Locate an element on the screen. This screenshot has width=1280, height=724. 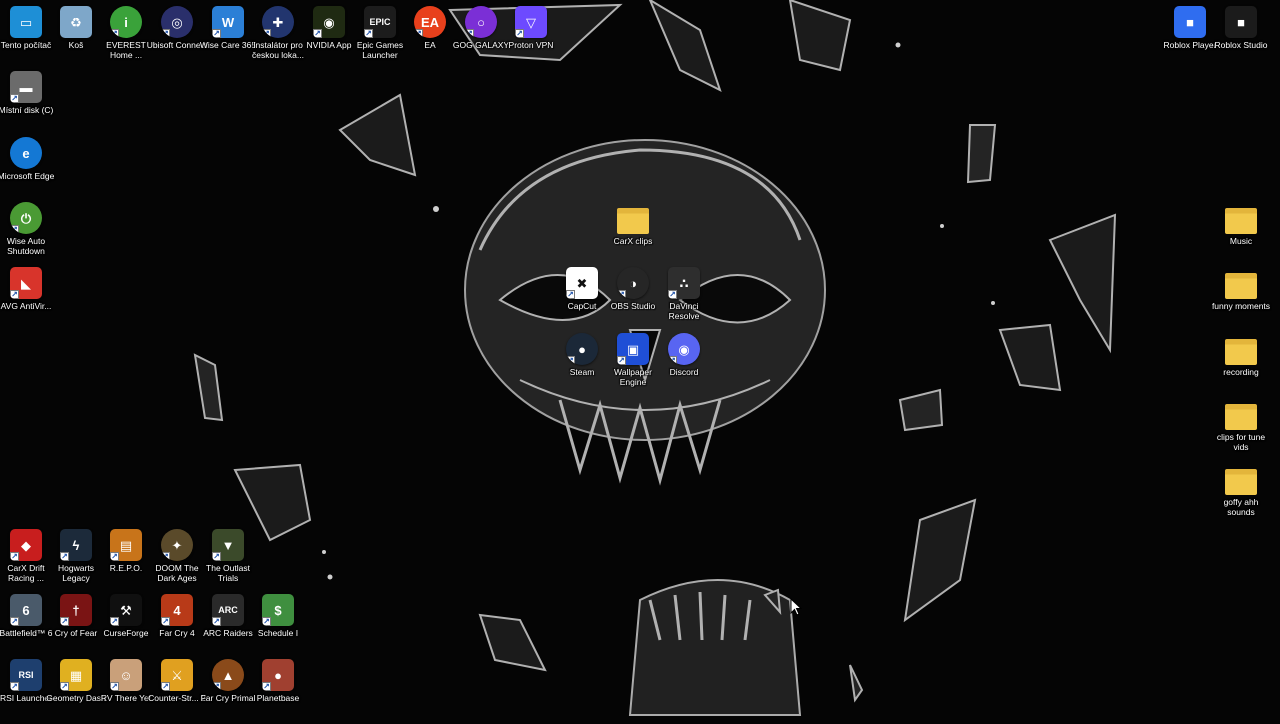
battlefield-icon: 6 ↗ is located at coordinates (26, 610).